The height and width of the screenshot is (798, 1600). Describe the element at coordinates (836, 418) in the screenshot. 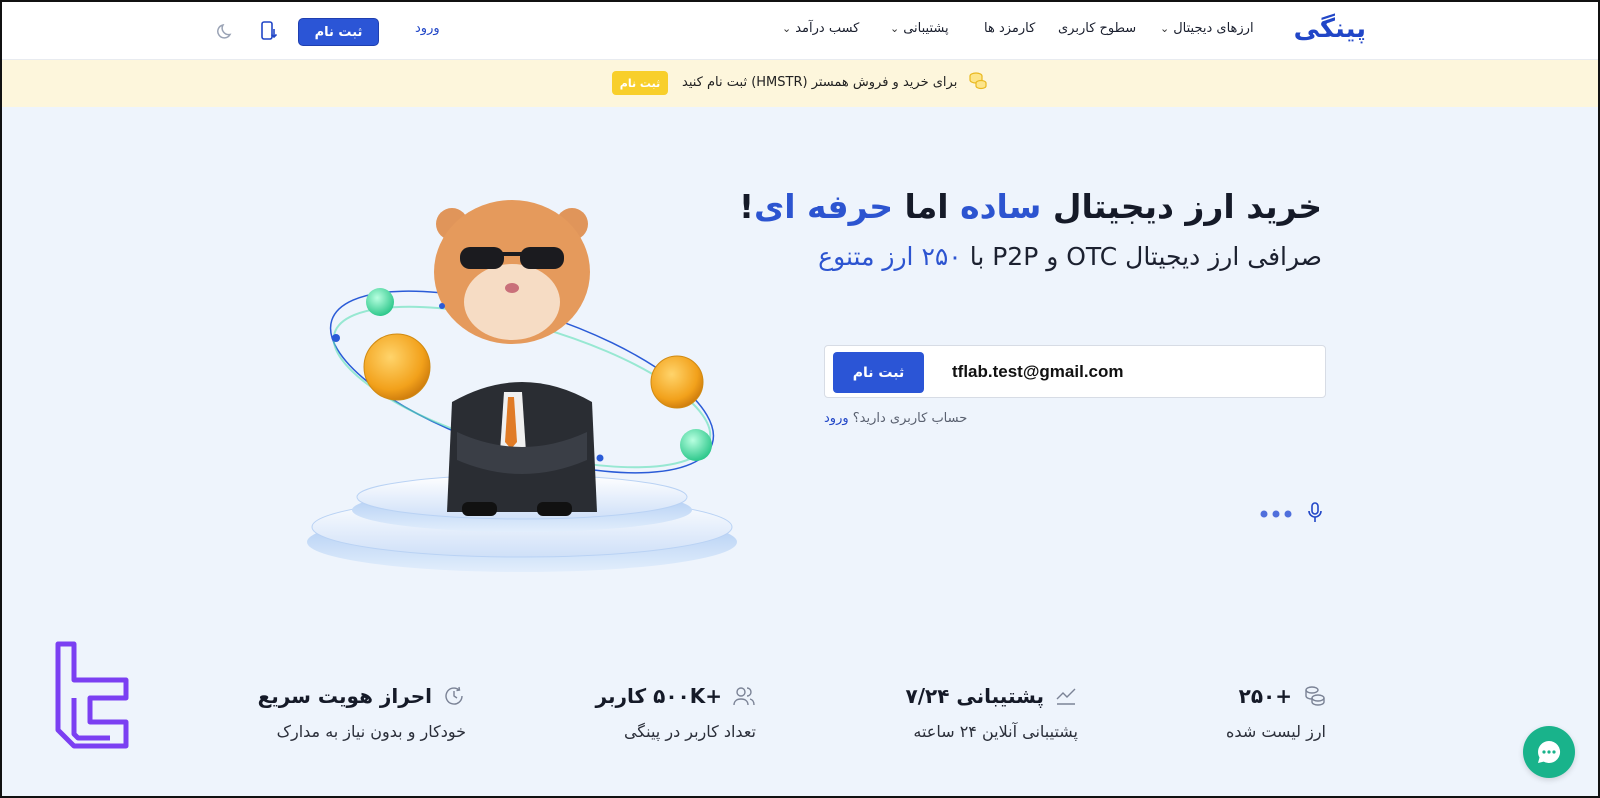

I see `hero-login-link: ورود` at that location.